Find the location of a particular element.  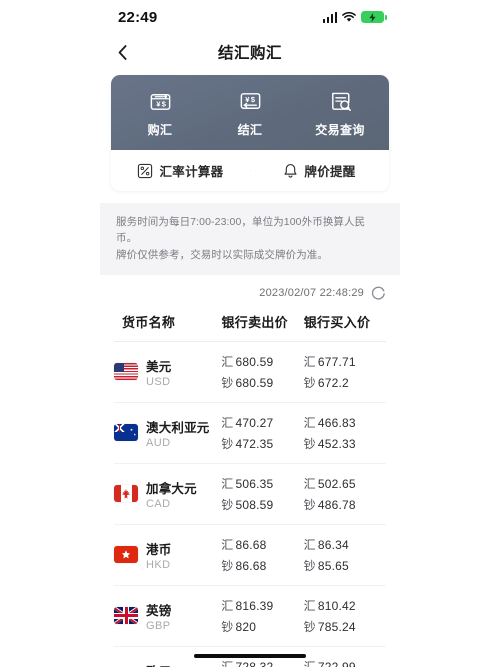

notice-line-1: 服务时间为每日7:00-23:00，单位为100外币换算人民币。 is located at coordinates (241, 230).